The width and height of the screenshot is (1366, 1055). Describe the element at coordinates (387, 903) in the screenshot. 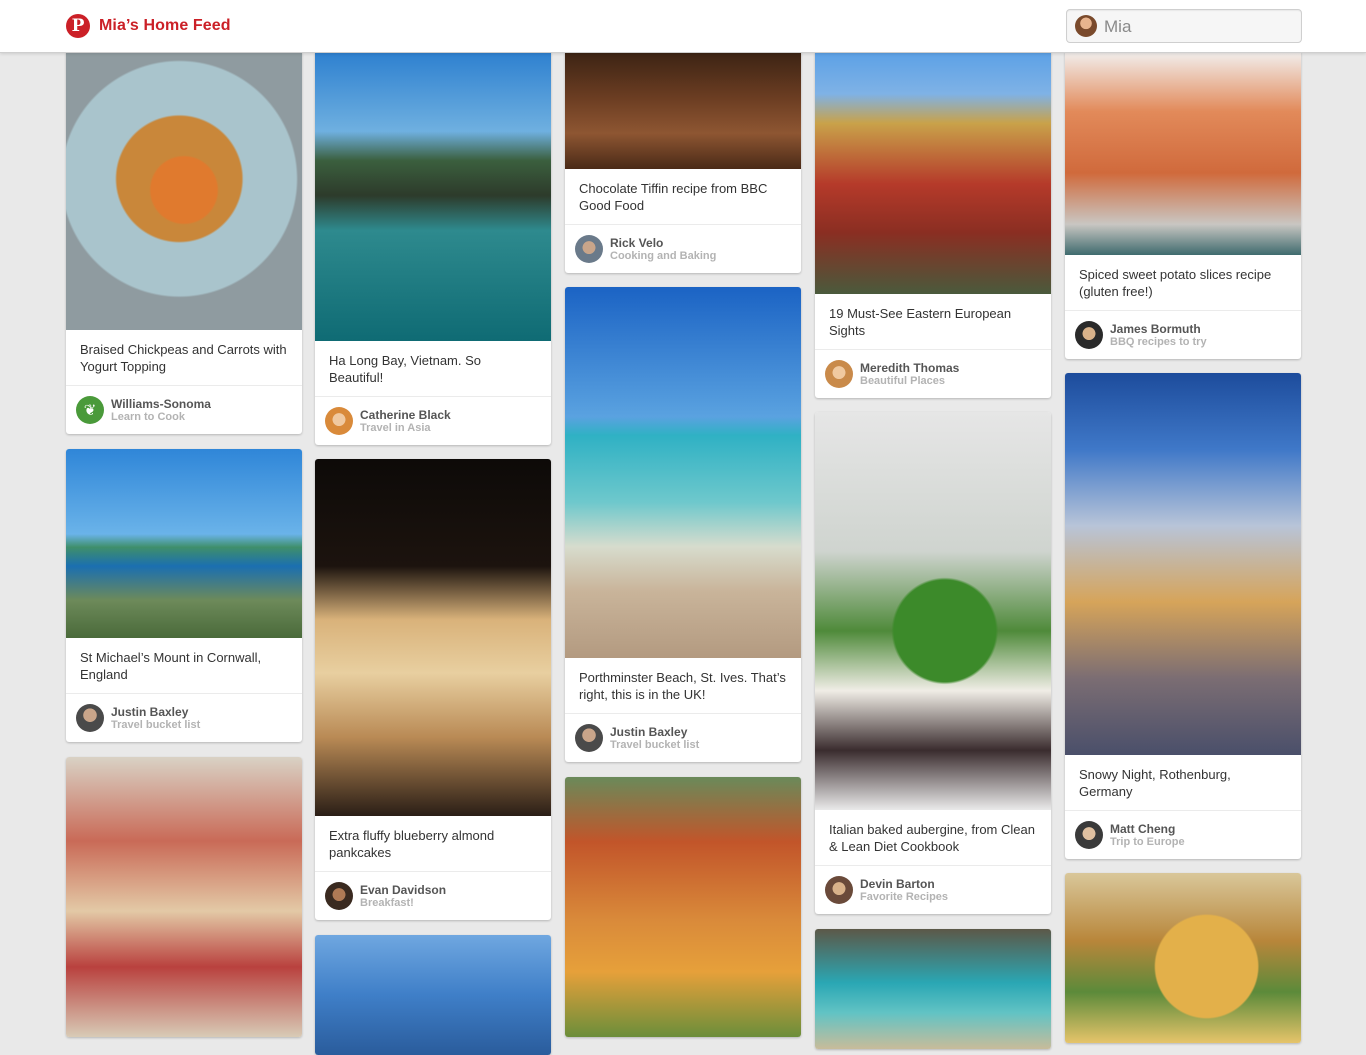

I see `board-name: Breakfast!` at that location.